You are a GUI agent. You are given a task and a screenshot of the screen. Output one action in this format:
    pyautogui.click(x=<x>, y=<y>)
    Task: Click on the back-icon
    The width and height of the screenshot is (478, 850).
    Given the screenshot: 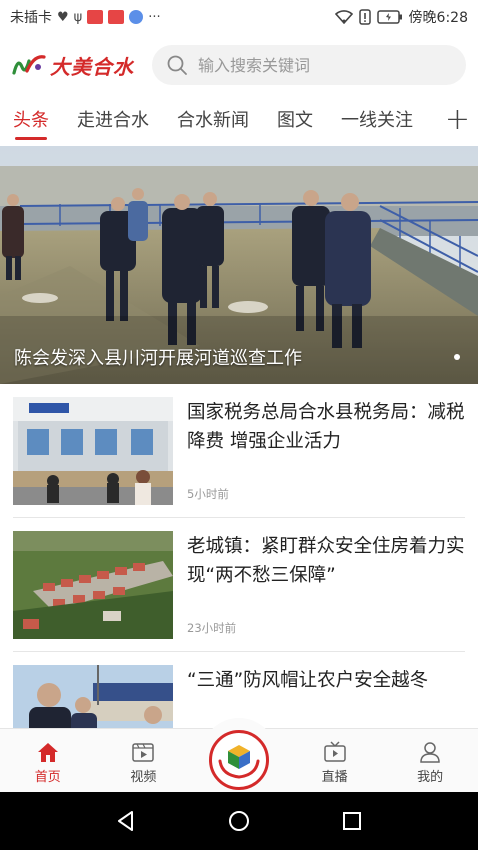 What is the action you would take?
    pyautogui.click(x=126, y=821)
    